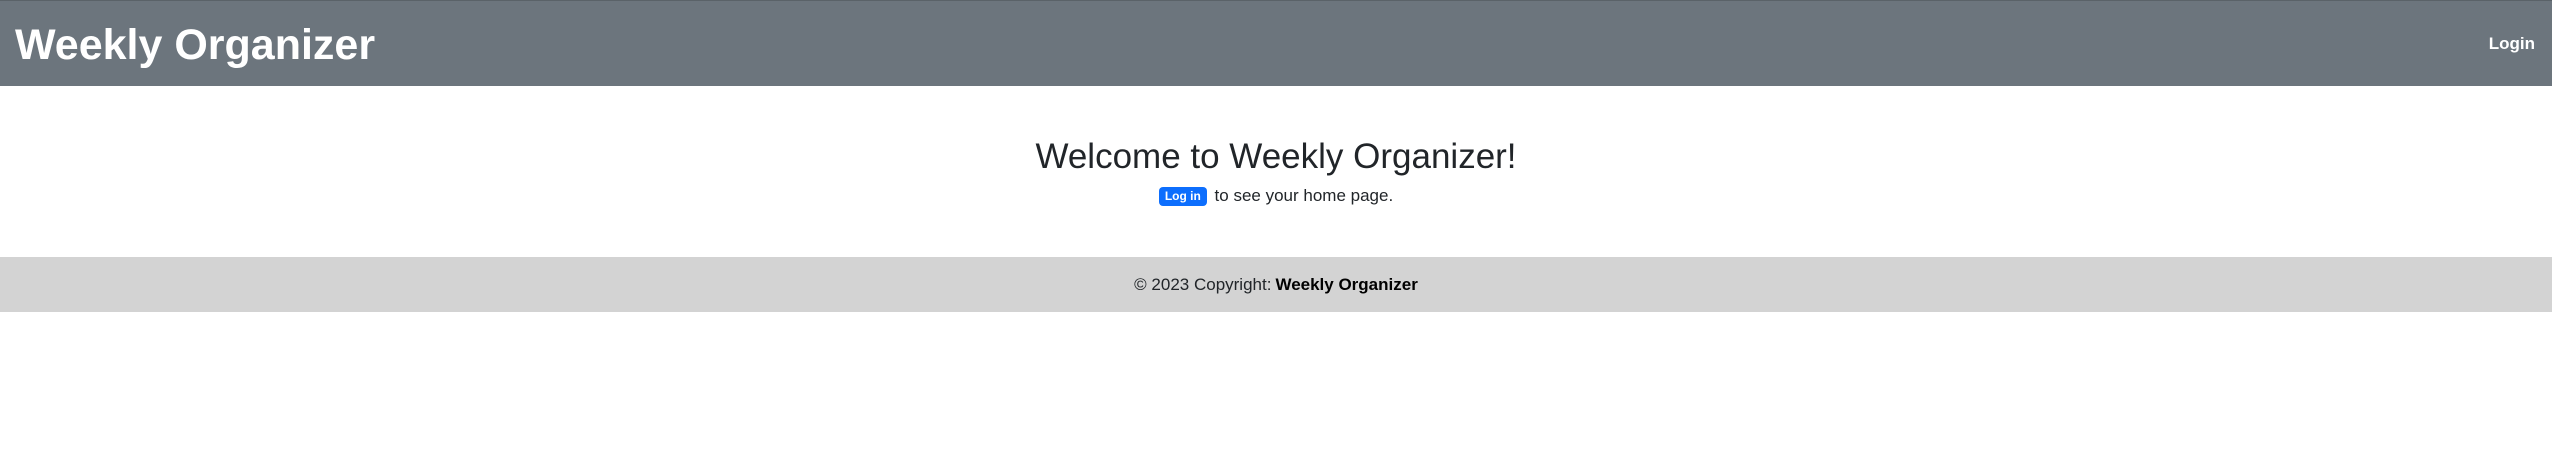  I want to click on page-title: Welcome to Weekly Organizer!, so click(1276, 156).